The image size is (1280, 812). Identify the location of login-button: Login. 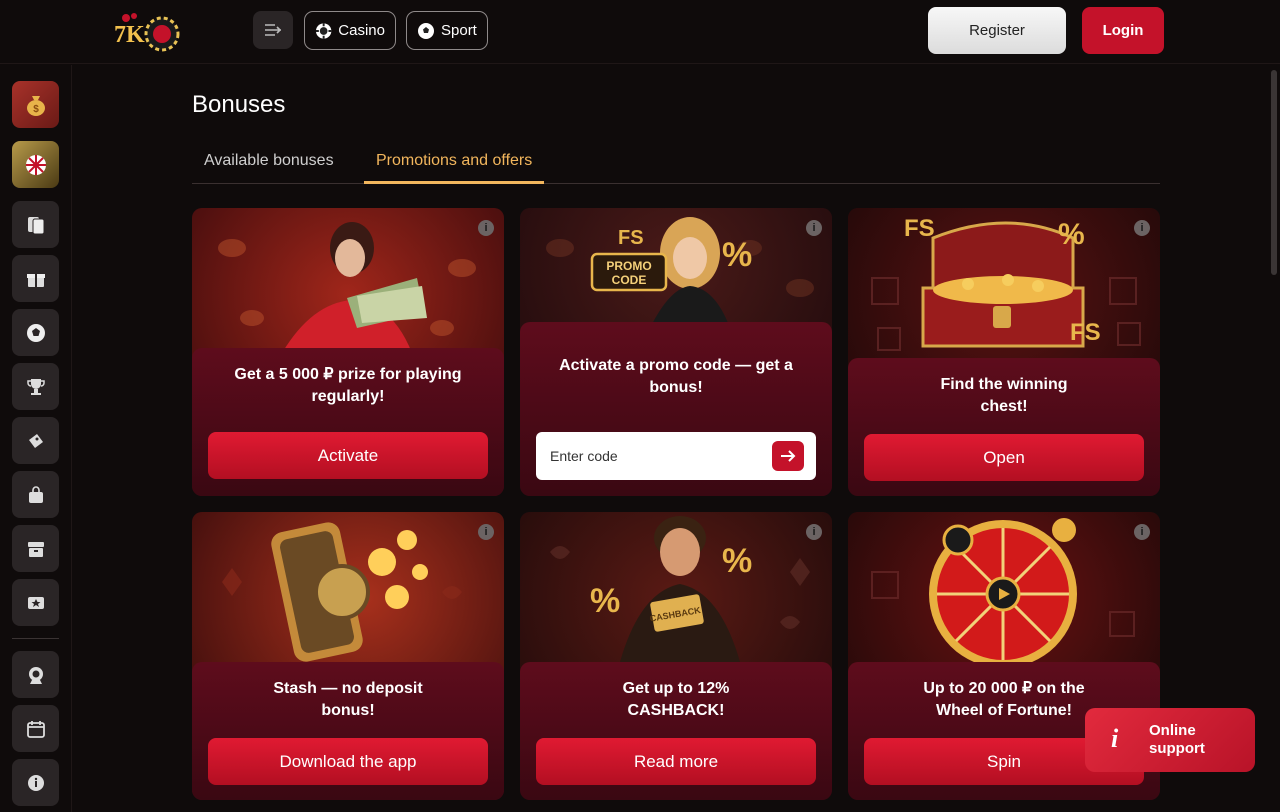
(1123, 30).